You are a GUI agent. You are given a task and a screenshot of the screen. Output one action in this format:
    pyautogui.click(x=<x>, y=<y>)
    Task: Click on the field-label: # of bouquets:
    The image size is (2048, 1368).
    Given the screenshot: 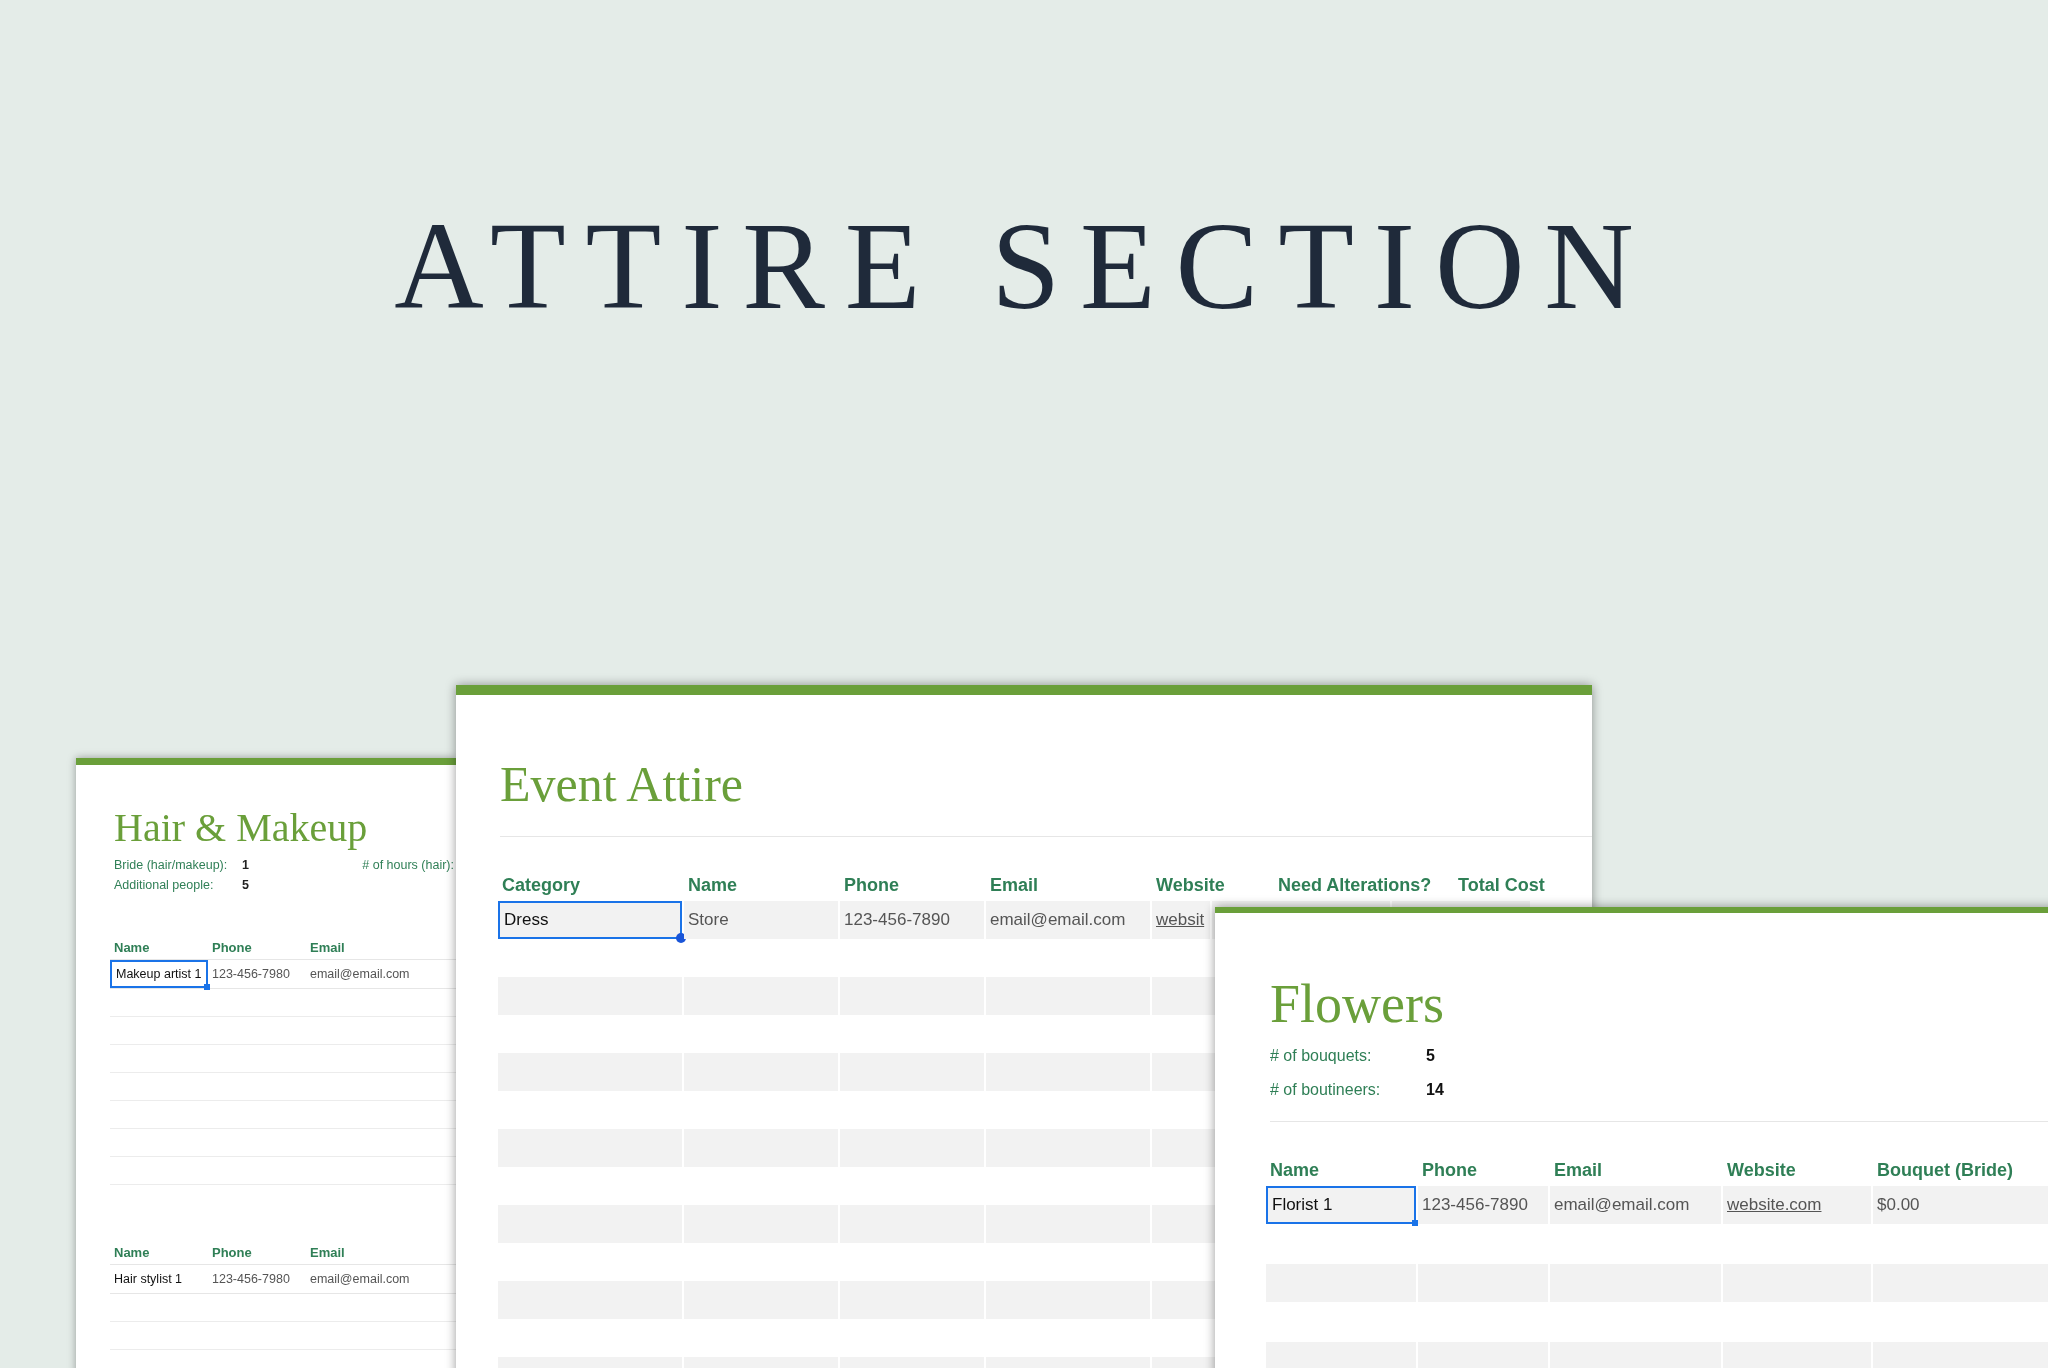 What is the action you would take?
    pyautogui.click(x=1321, y=1055)
    